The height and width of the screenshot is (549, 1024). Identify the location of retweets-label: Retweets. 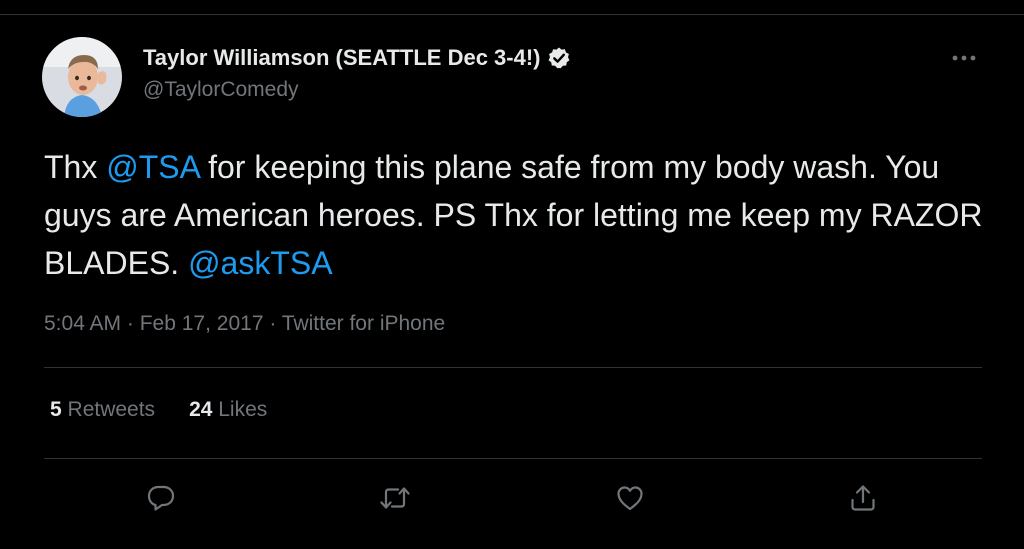
(108, 409).